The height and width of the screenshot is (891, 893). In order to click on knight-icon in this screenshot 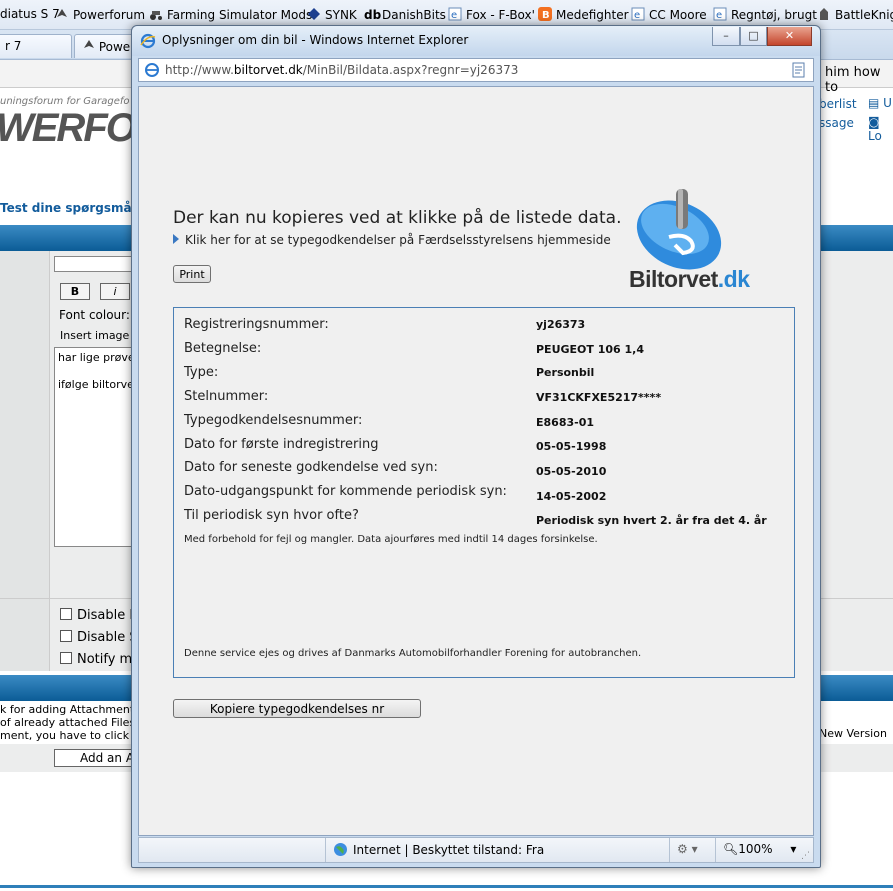, I will do `click(824, 14)`.